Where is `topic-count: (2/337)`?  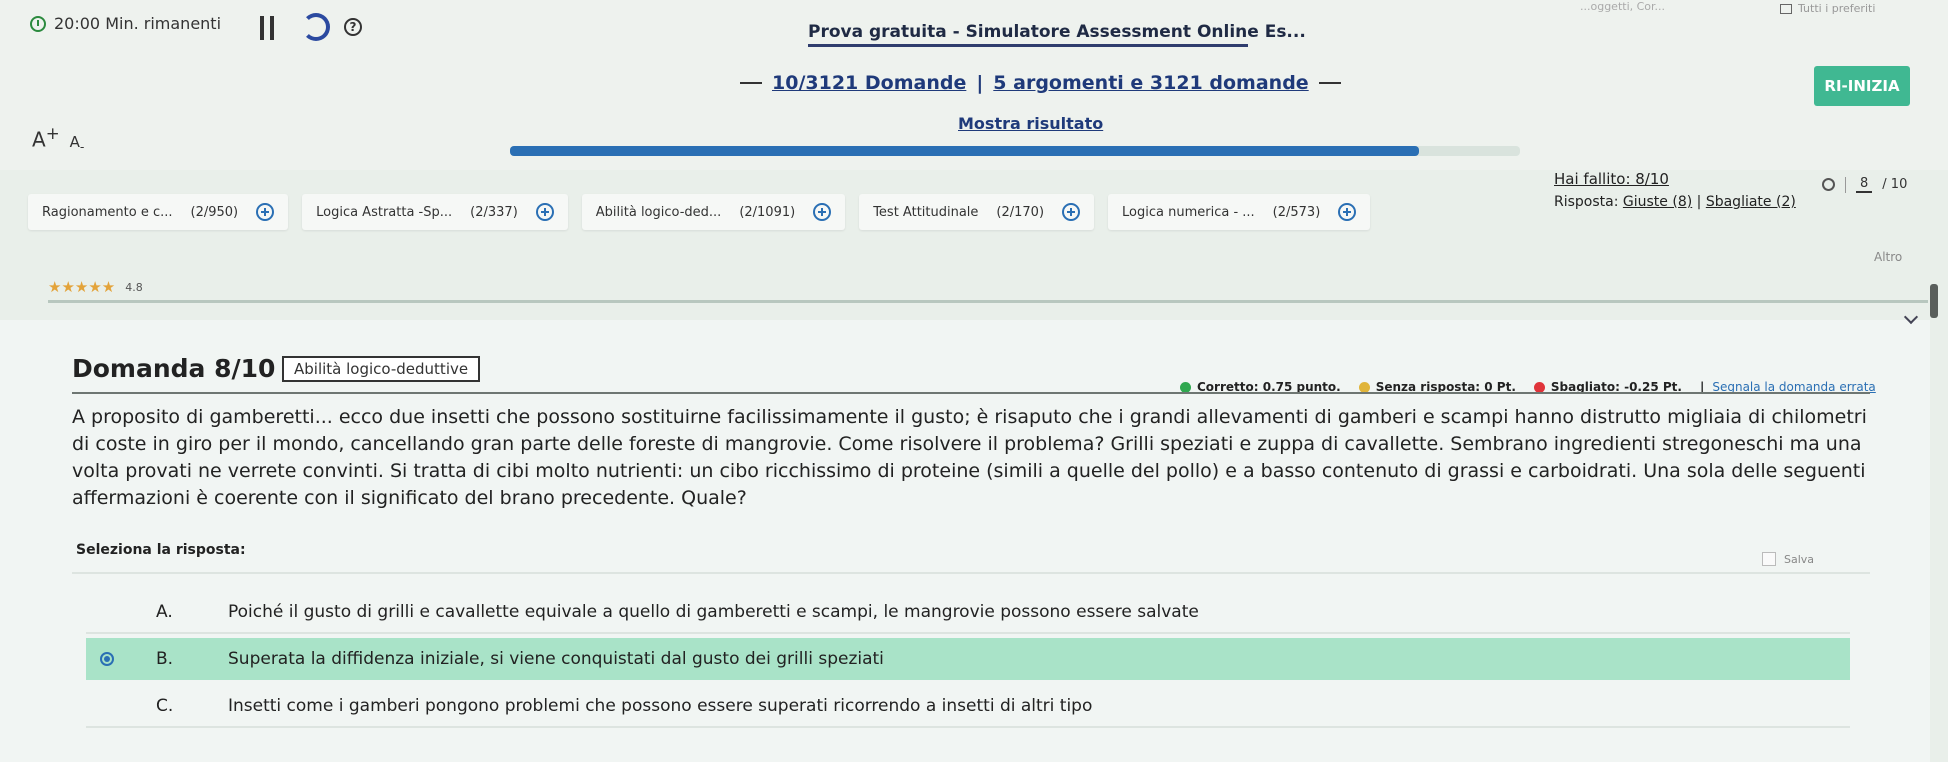 topic-count: (2/337) is located at coordinates (494, 212).